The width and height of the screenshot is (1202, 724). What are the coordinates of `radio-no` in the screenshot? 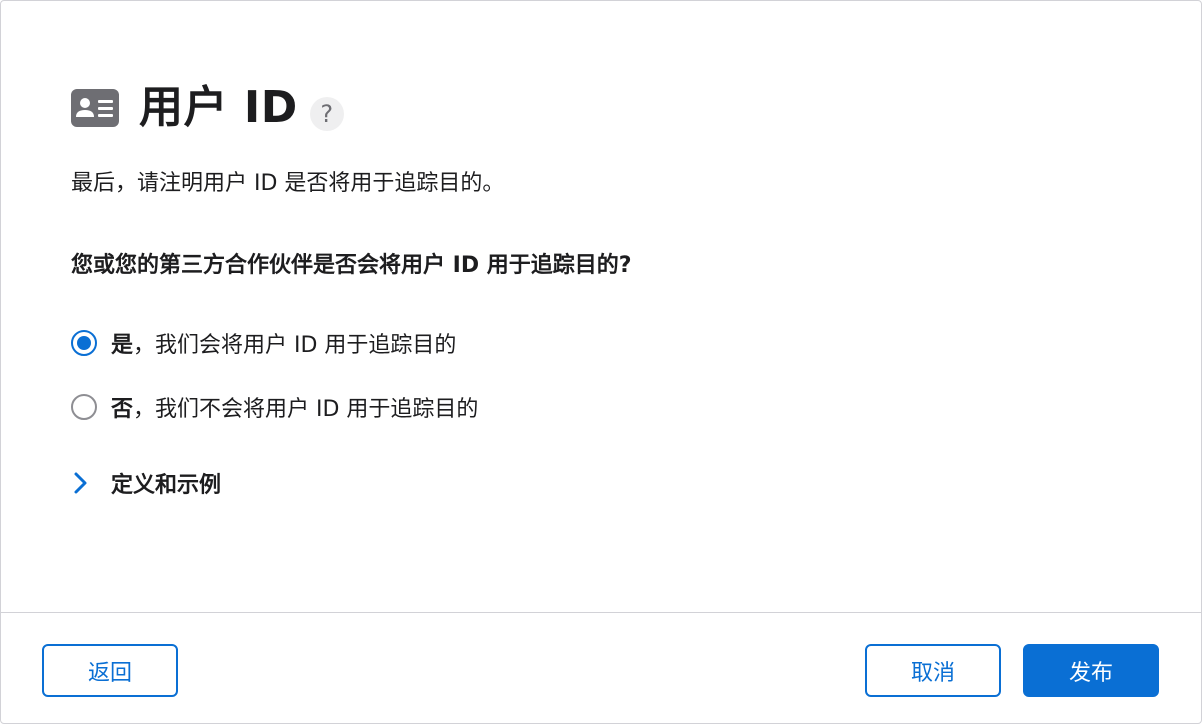 It's located at (84, 407).